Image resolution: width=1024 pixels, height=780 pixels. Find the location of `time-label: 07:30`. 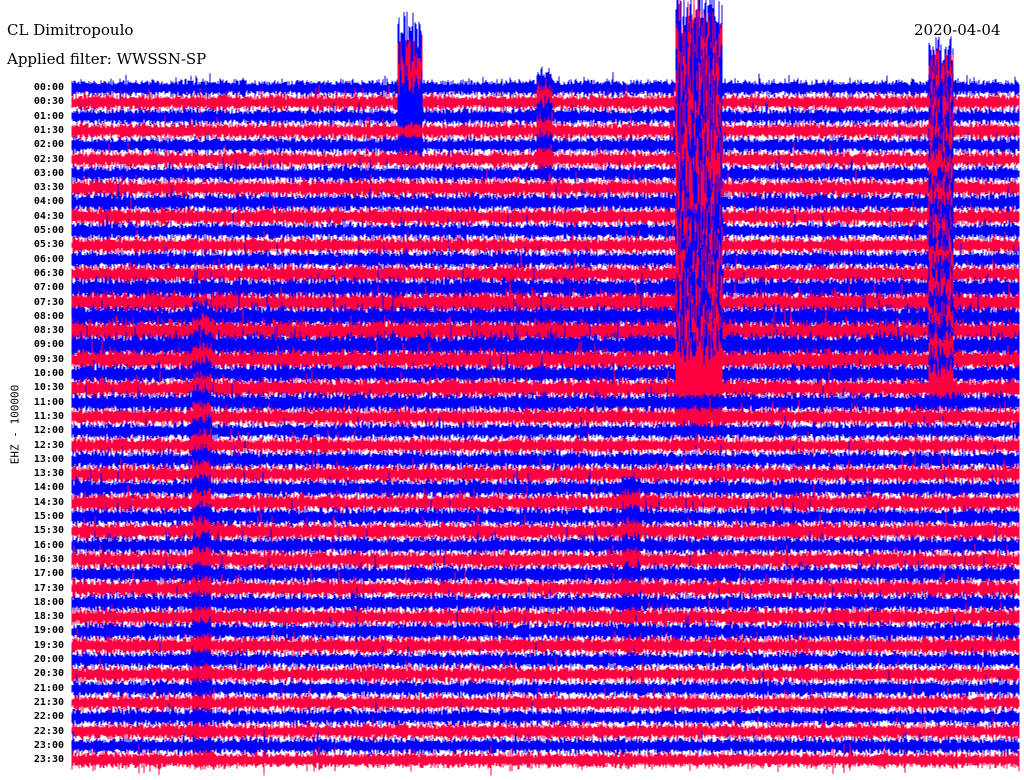

time-label: 07:30 is located at coordinates (48, 302).